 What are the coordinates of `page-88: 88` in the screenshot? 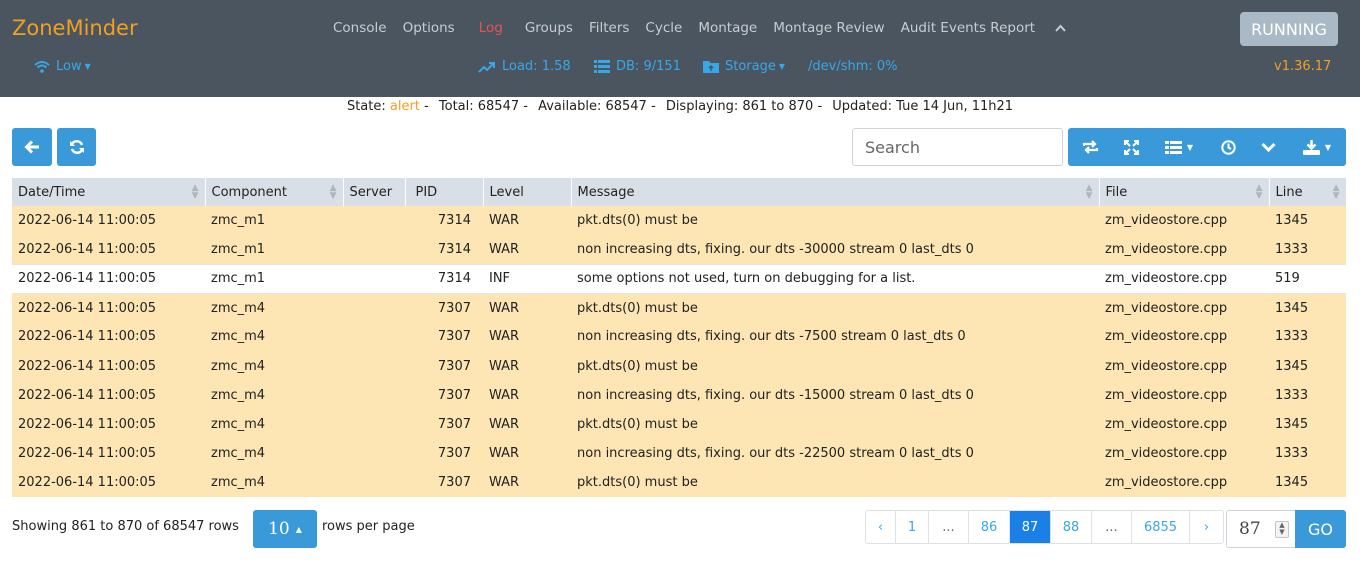 It's located at (1071, 527).